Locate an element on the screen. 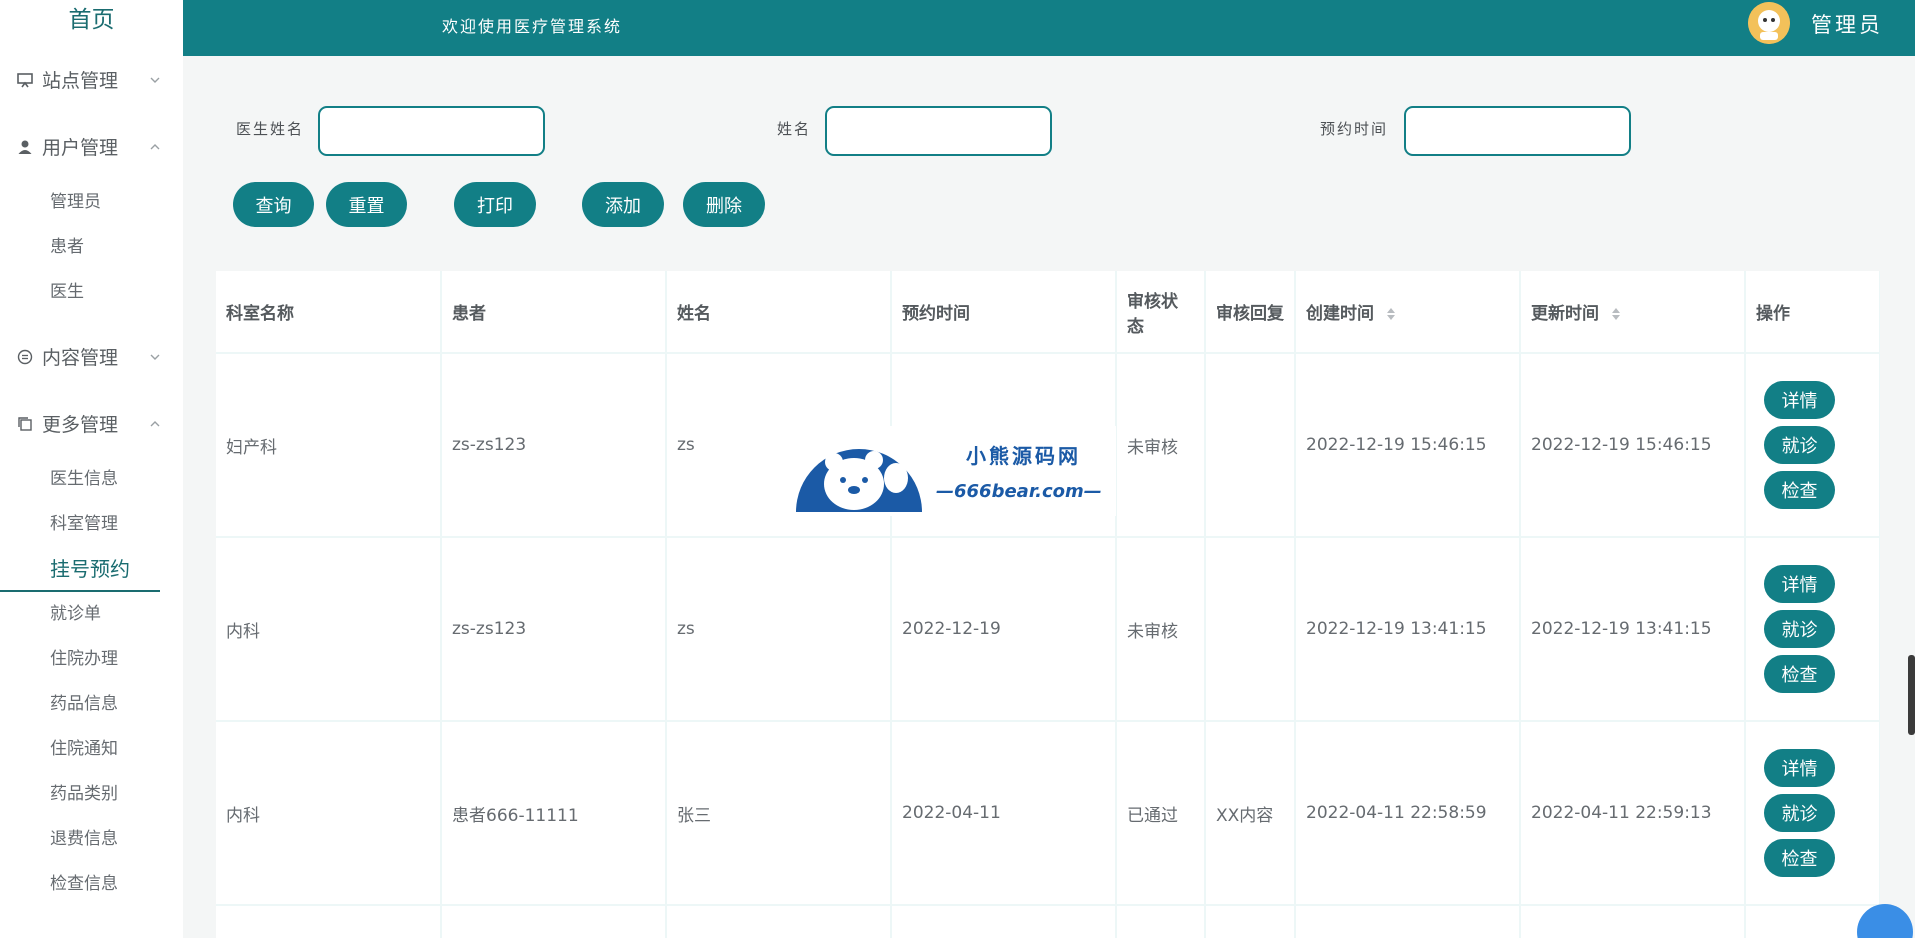  sidebar-group-site: 站点管理 is located at coordinates (91, 79).